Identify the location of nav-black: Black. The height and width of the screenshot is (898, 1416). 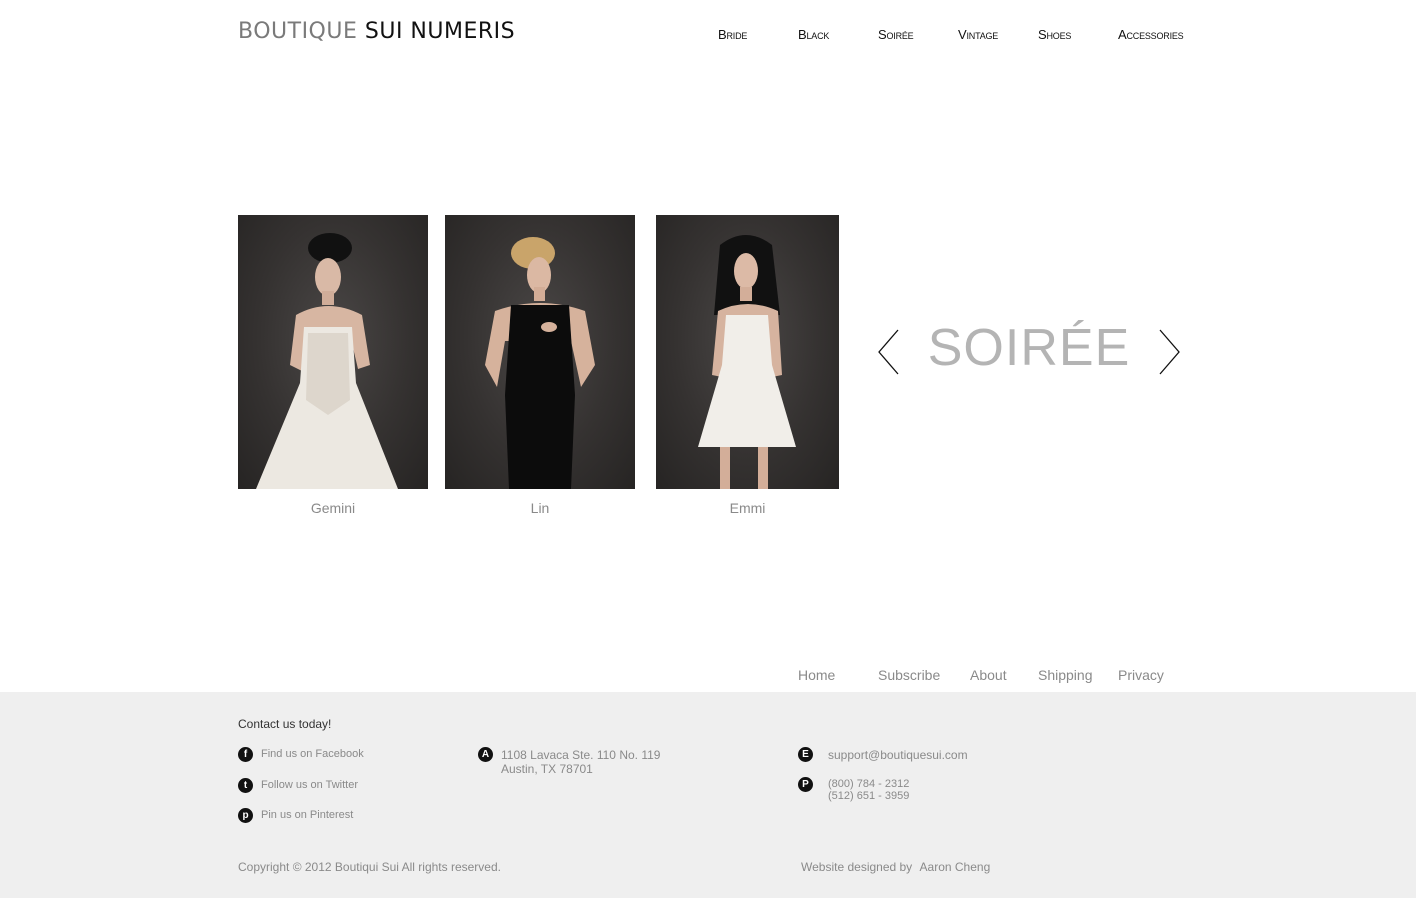
(813, 34).